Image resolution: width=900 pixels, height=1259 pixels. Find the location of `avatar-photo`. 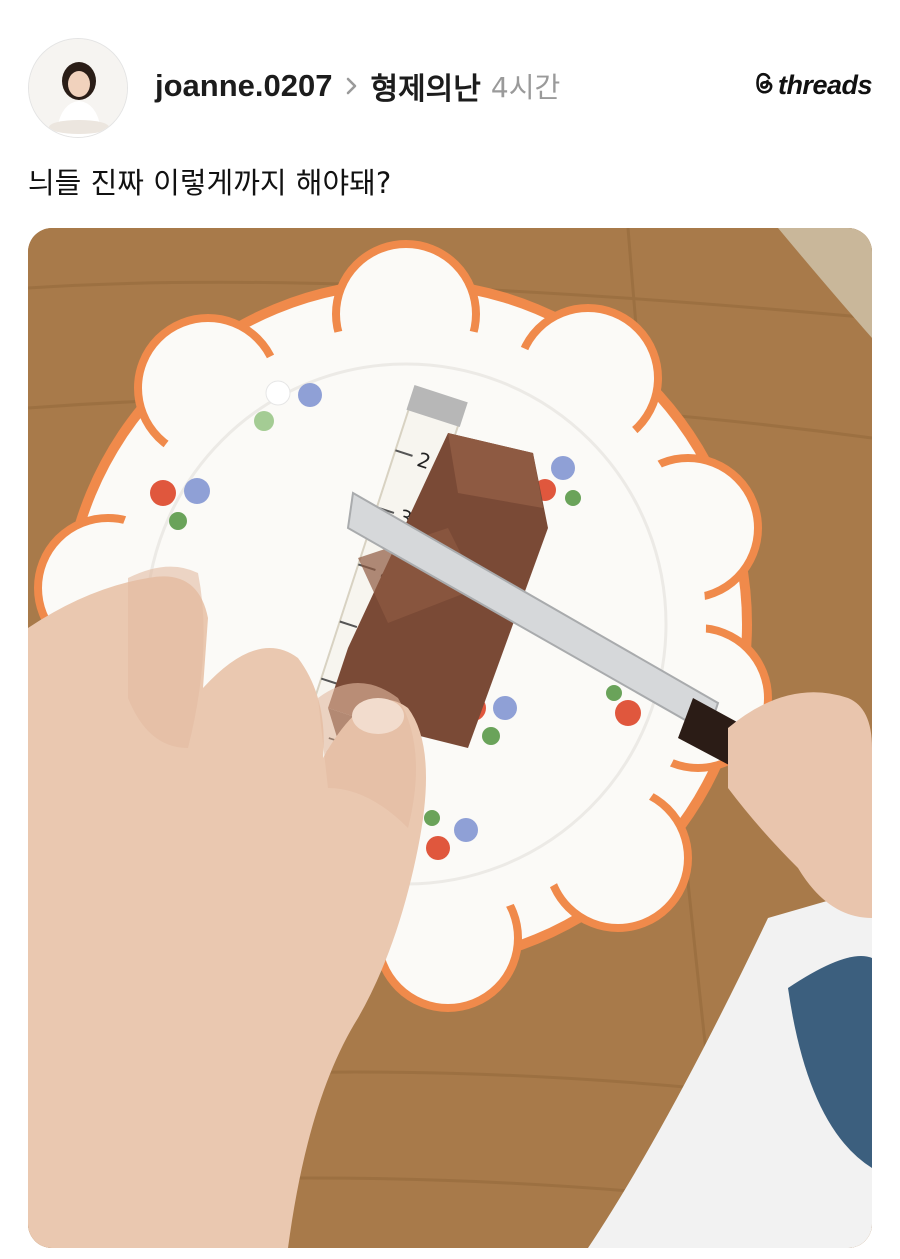

avatar-photo is located at coordinates (78, 88).